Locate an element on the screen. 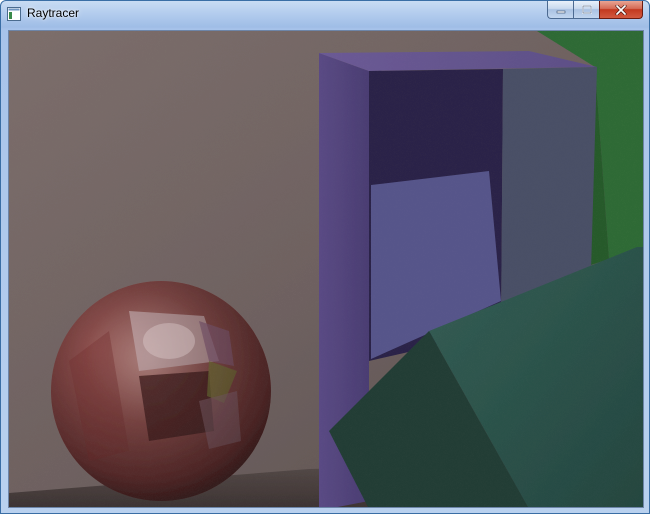 This screenshot has width=650, height=514. close-icon is located at coordinates (621, 9).